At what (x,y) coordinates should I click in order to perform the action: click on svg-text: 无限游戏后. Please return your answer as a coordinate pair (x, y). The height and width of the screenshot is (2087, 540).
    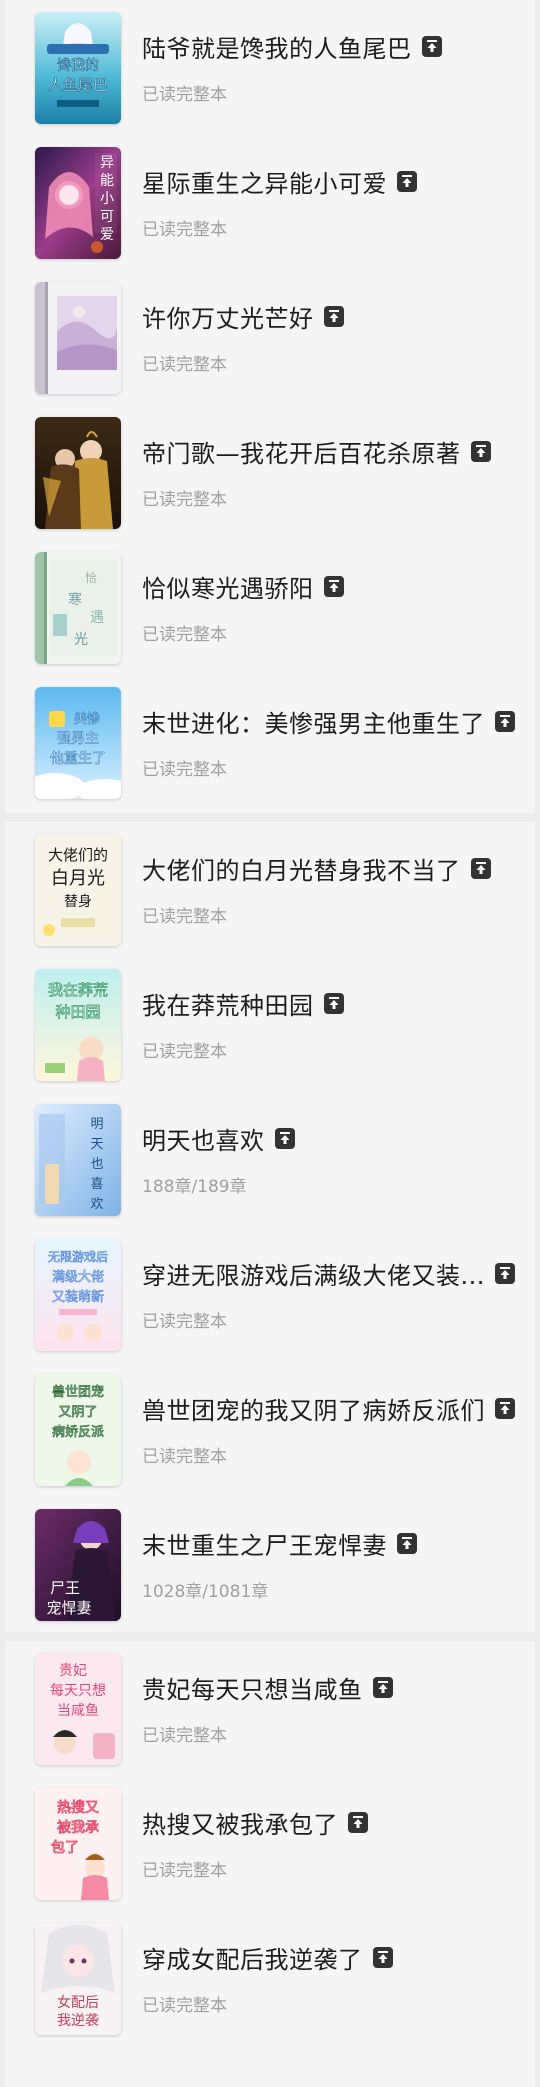
    Looking at the image, I should click on (78, 1257).